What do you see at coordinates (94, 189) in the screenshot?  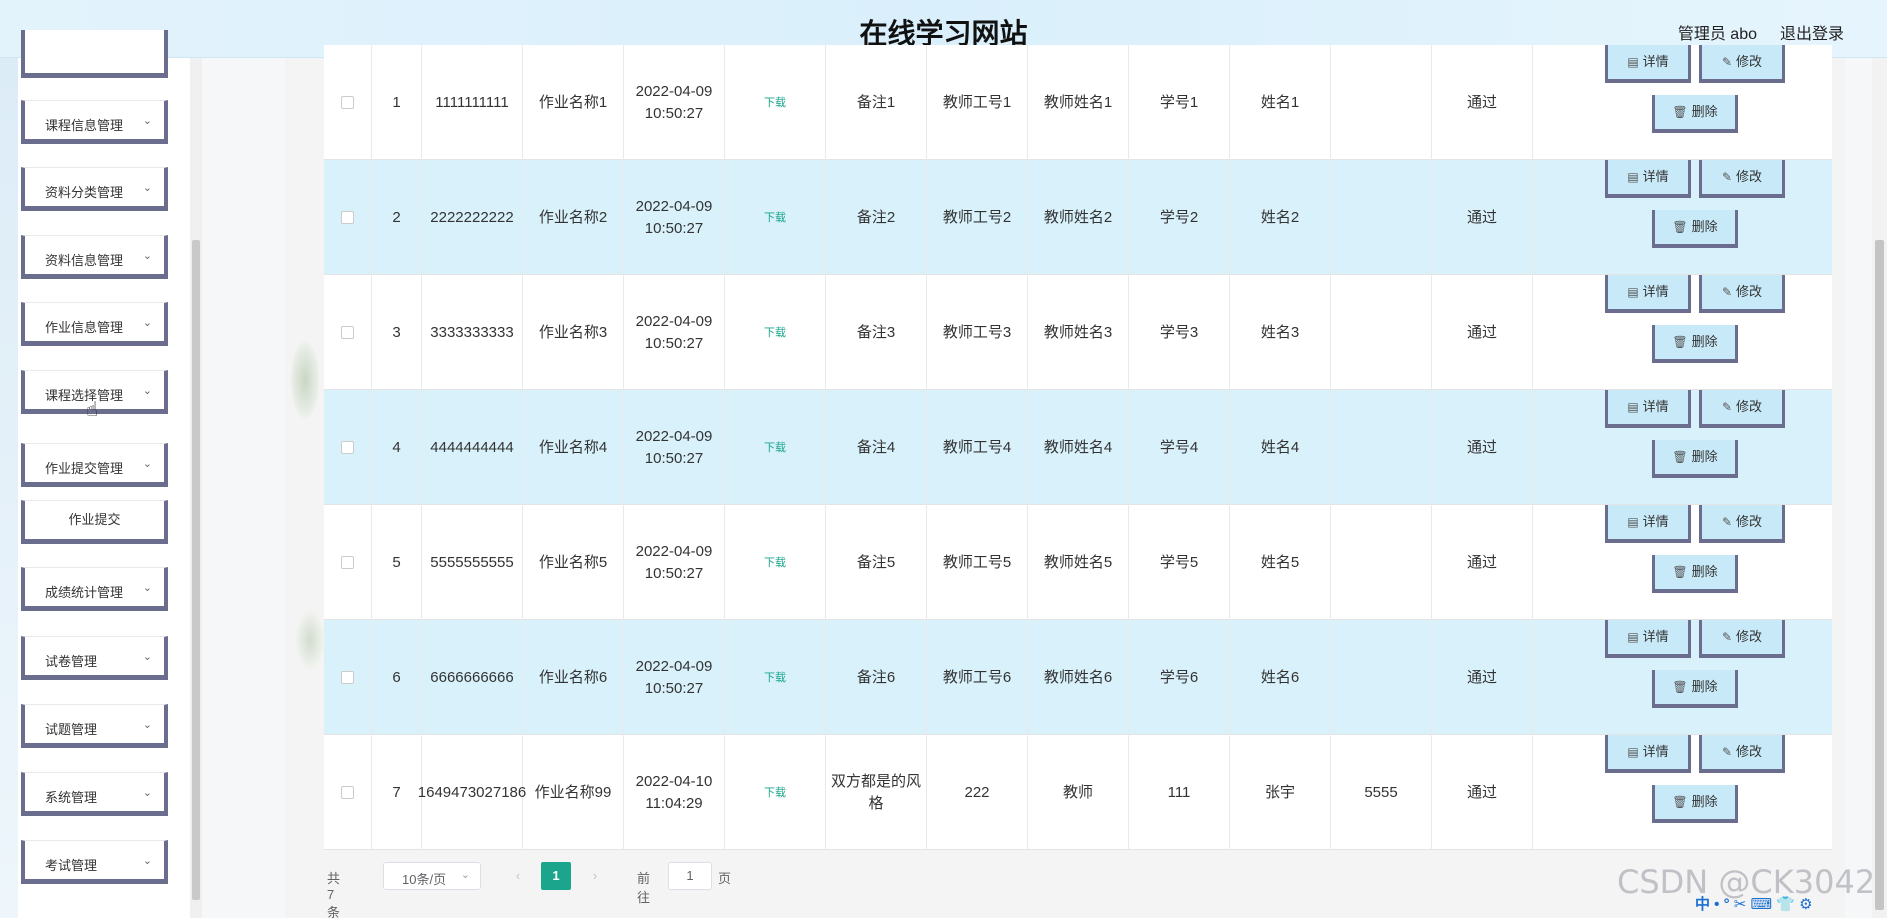 I see `sidebar-item: 资料分类管理 ⌄` at bounding box center [94, 189].